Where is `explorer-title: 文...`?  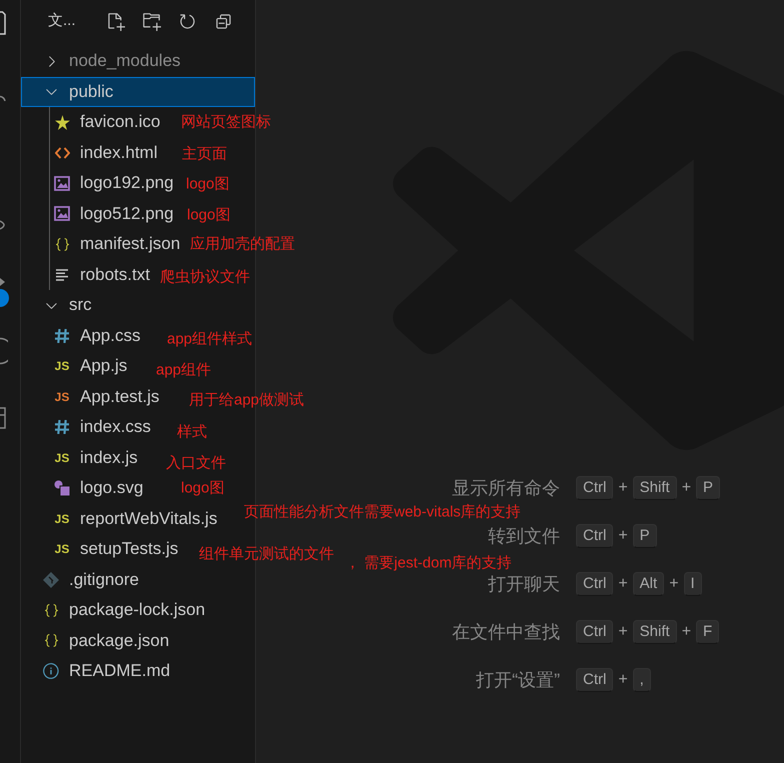
explorer-title: 文... is located at coordinates (62, 20).